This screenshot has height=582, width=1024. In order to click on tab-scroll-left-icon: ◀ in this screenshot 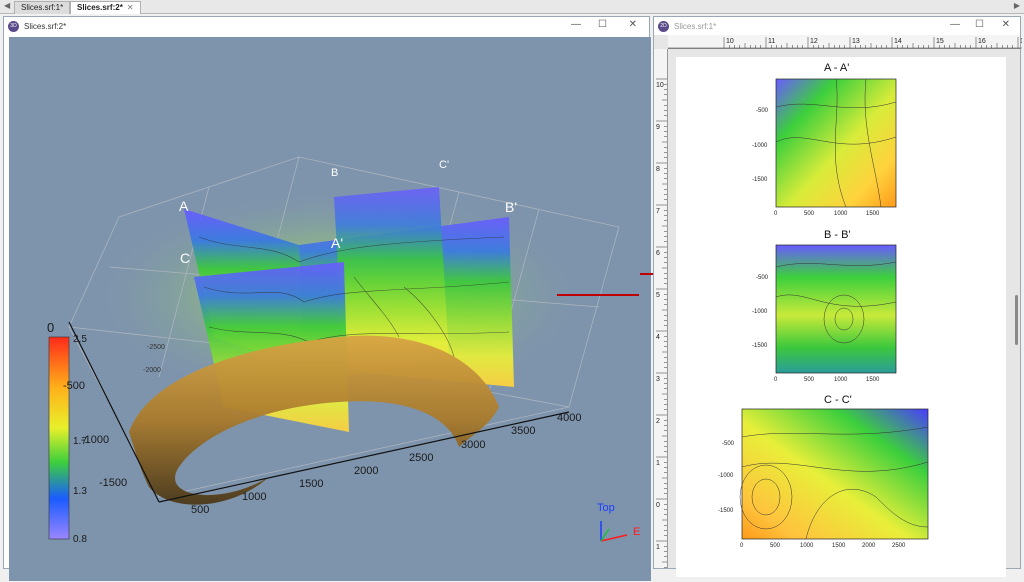, I will do `click(7, 5)`.